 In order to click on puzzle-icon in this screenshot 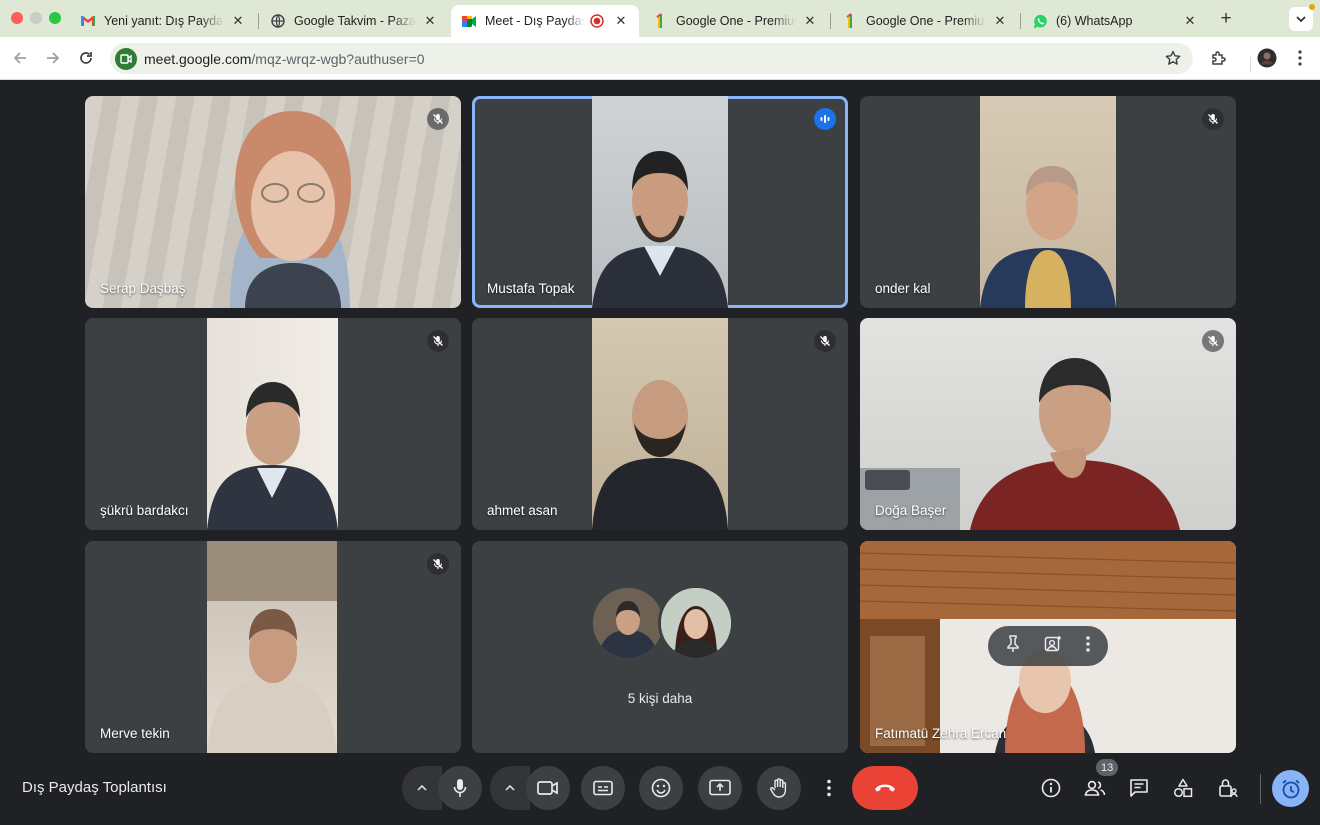, I will do `click(1218, 57)`.